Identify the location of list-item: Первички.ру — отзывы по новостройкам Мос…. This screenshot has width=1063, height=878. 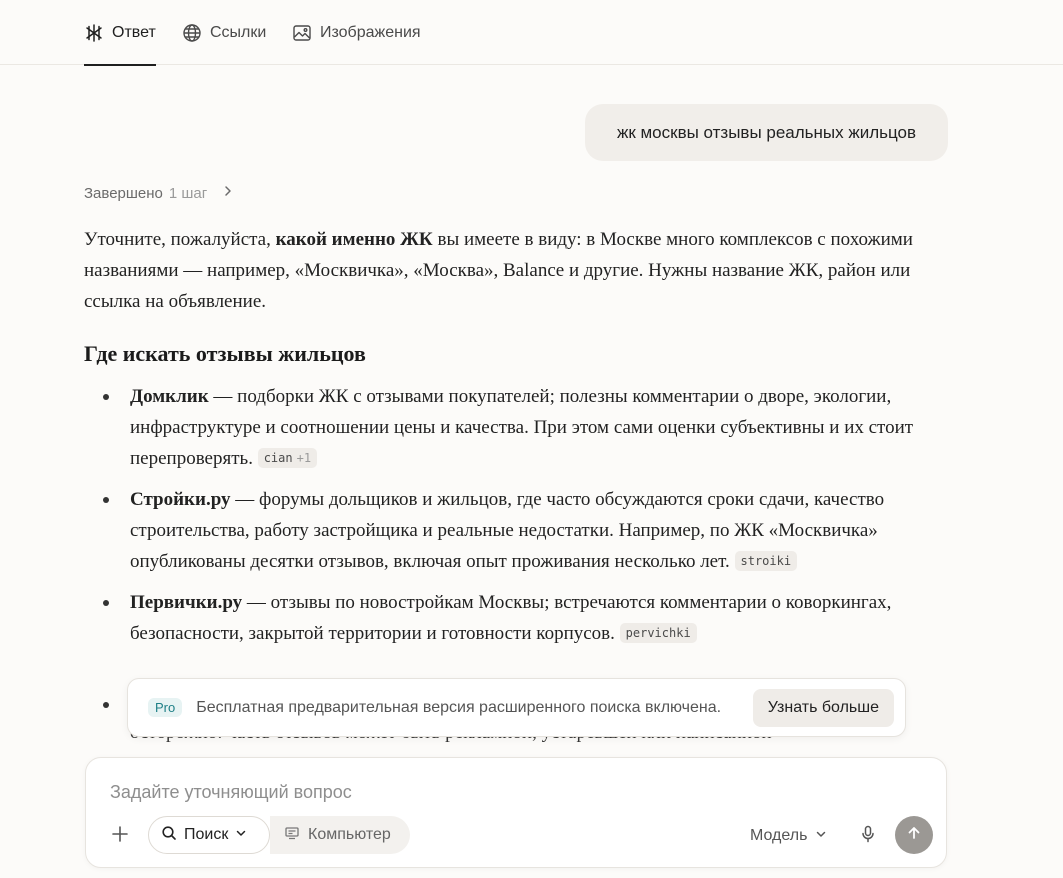
(519, 618).